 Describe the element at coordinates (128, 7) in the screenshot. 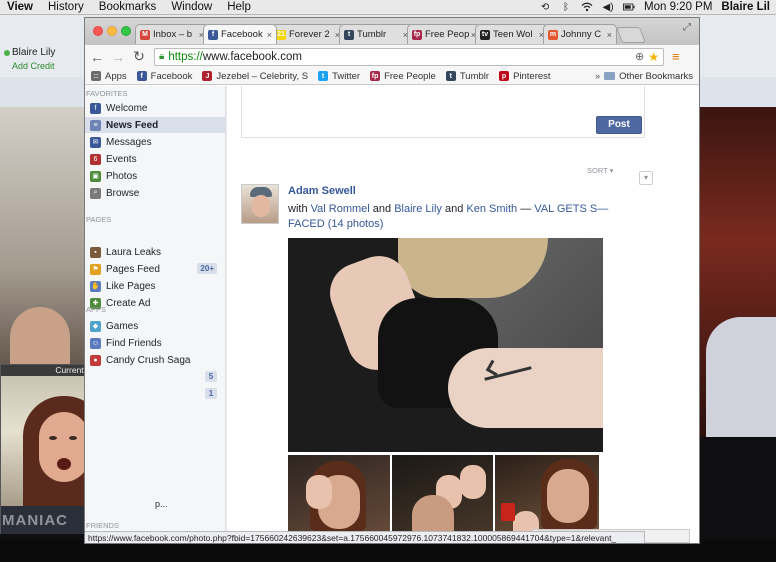

I see `menu-bookmarks: Bookmarks` at that location.